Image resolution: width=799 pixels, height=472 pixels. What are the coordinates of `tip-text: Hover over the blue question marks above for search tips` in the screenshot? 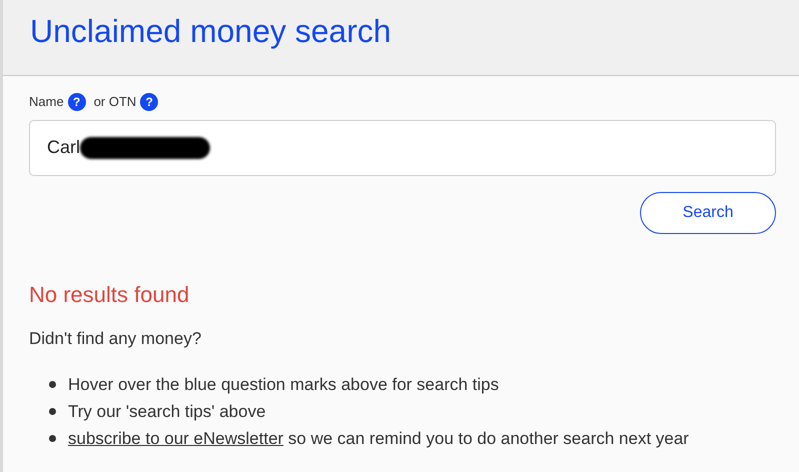 It's located at (283, 385).